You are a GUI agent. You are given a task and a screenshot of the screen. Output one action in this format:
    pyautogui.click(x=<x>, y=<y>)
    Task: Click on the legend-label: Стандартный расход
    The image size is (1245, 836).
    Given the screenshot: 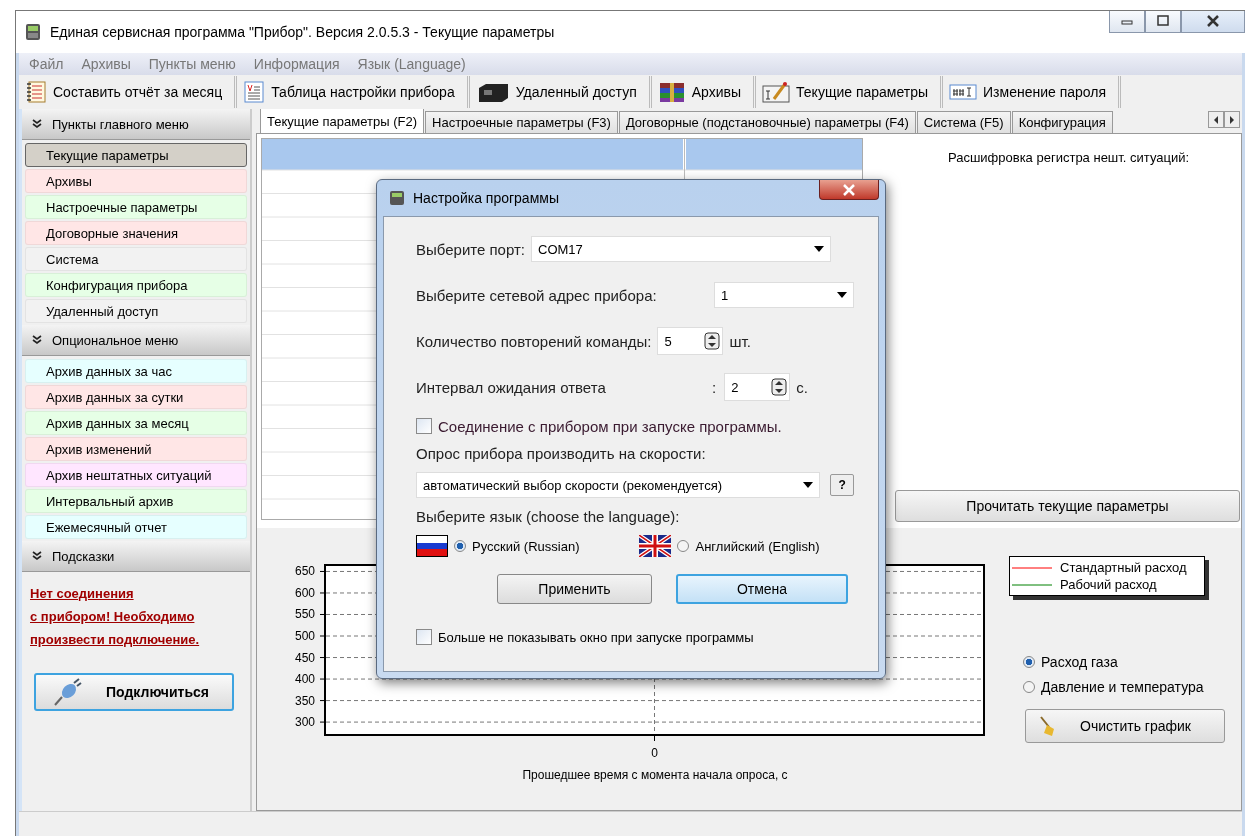 What is the action you would take?
    pyautogui.click(x=1123, y=567)
    